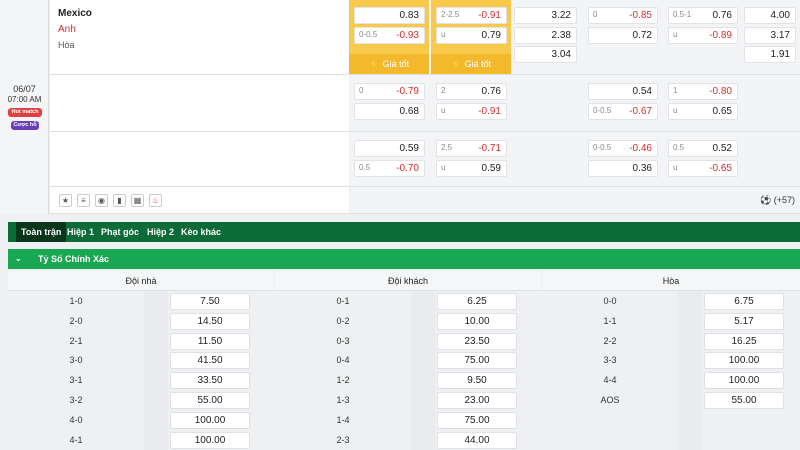 This screenshot has height=450, width=800. Describe the element at coordinates (409, 15) in the screenshot. I see `odds-value: 0.83` at that location.